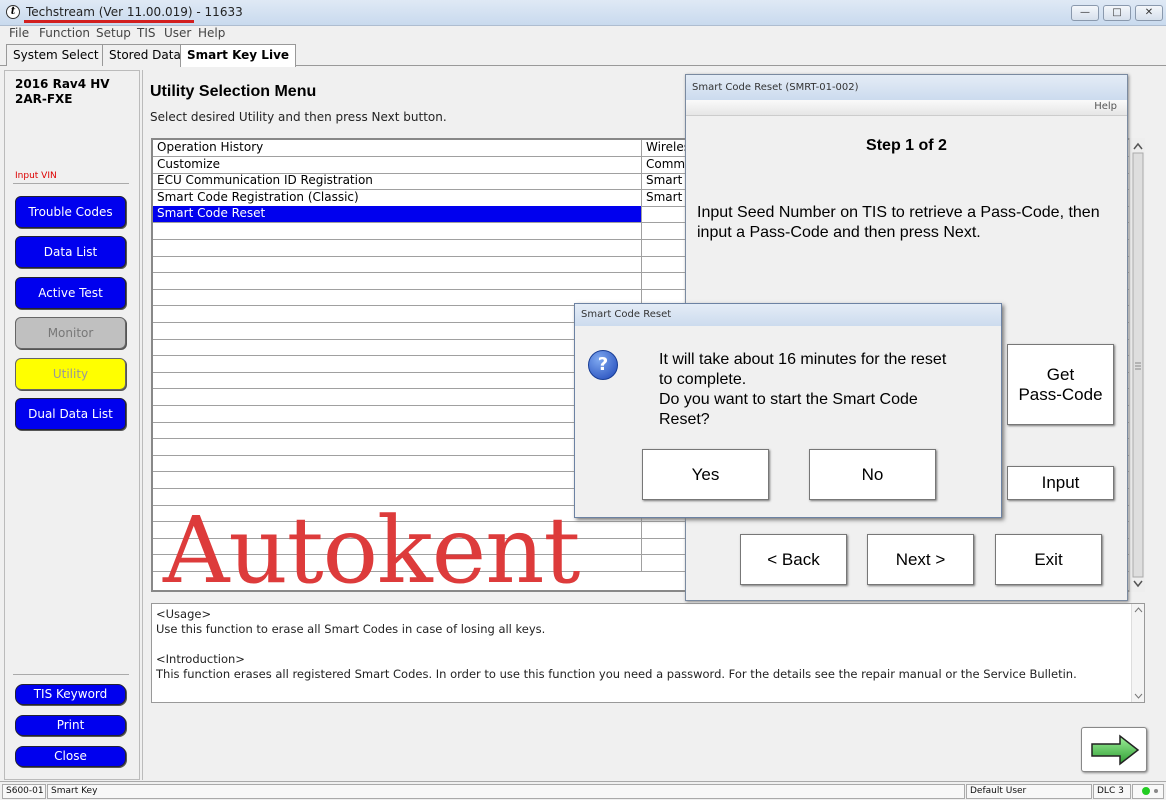  I want to click on smart-code-window-title: Smart Code Reset (SMRT-01-002), so click(906, 87).